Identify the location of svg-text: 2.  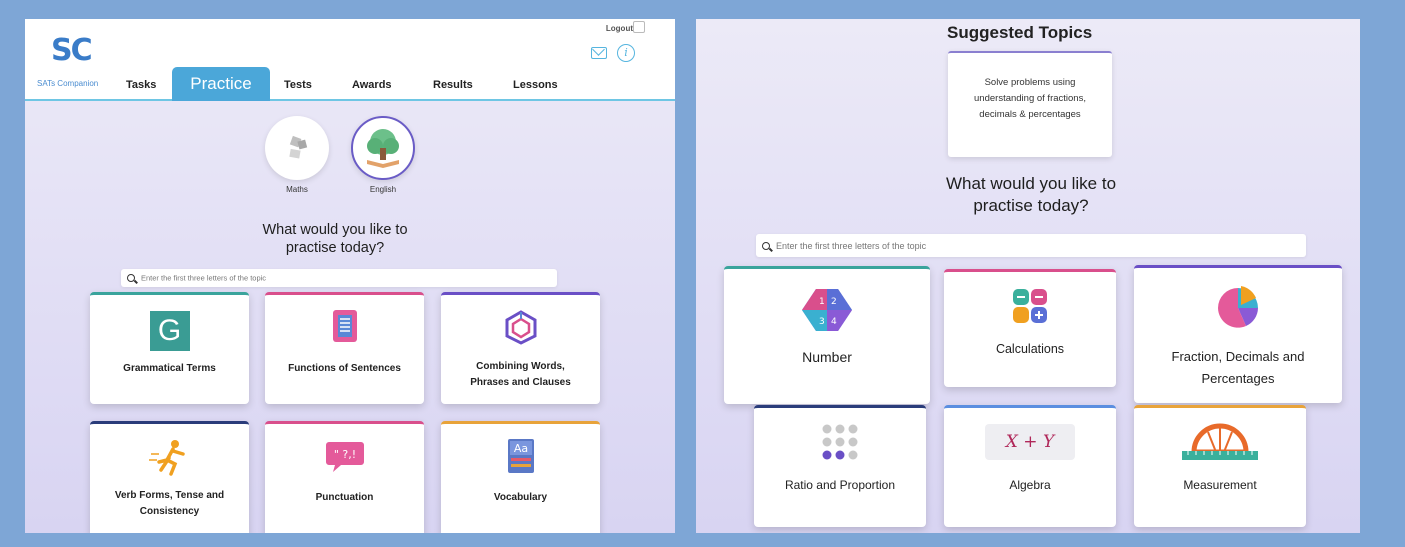
(834, 302).